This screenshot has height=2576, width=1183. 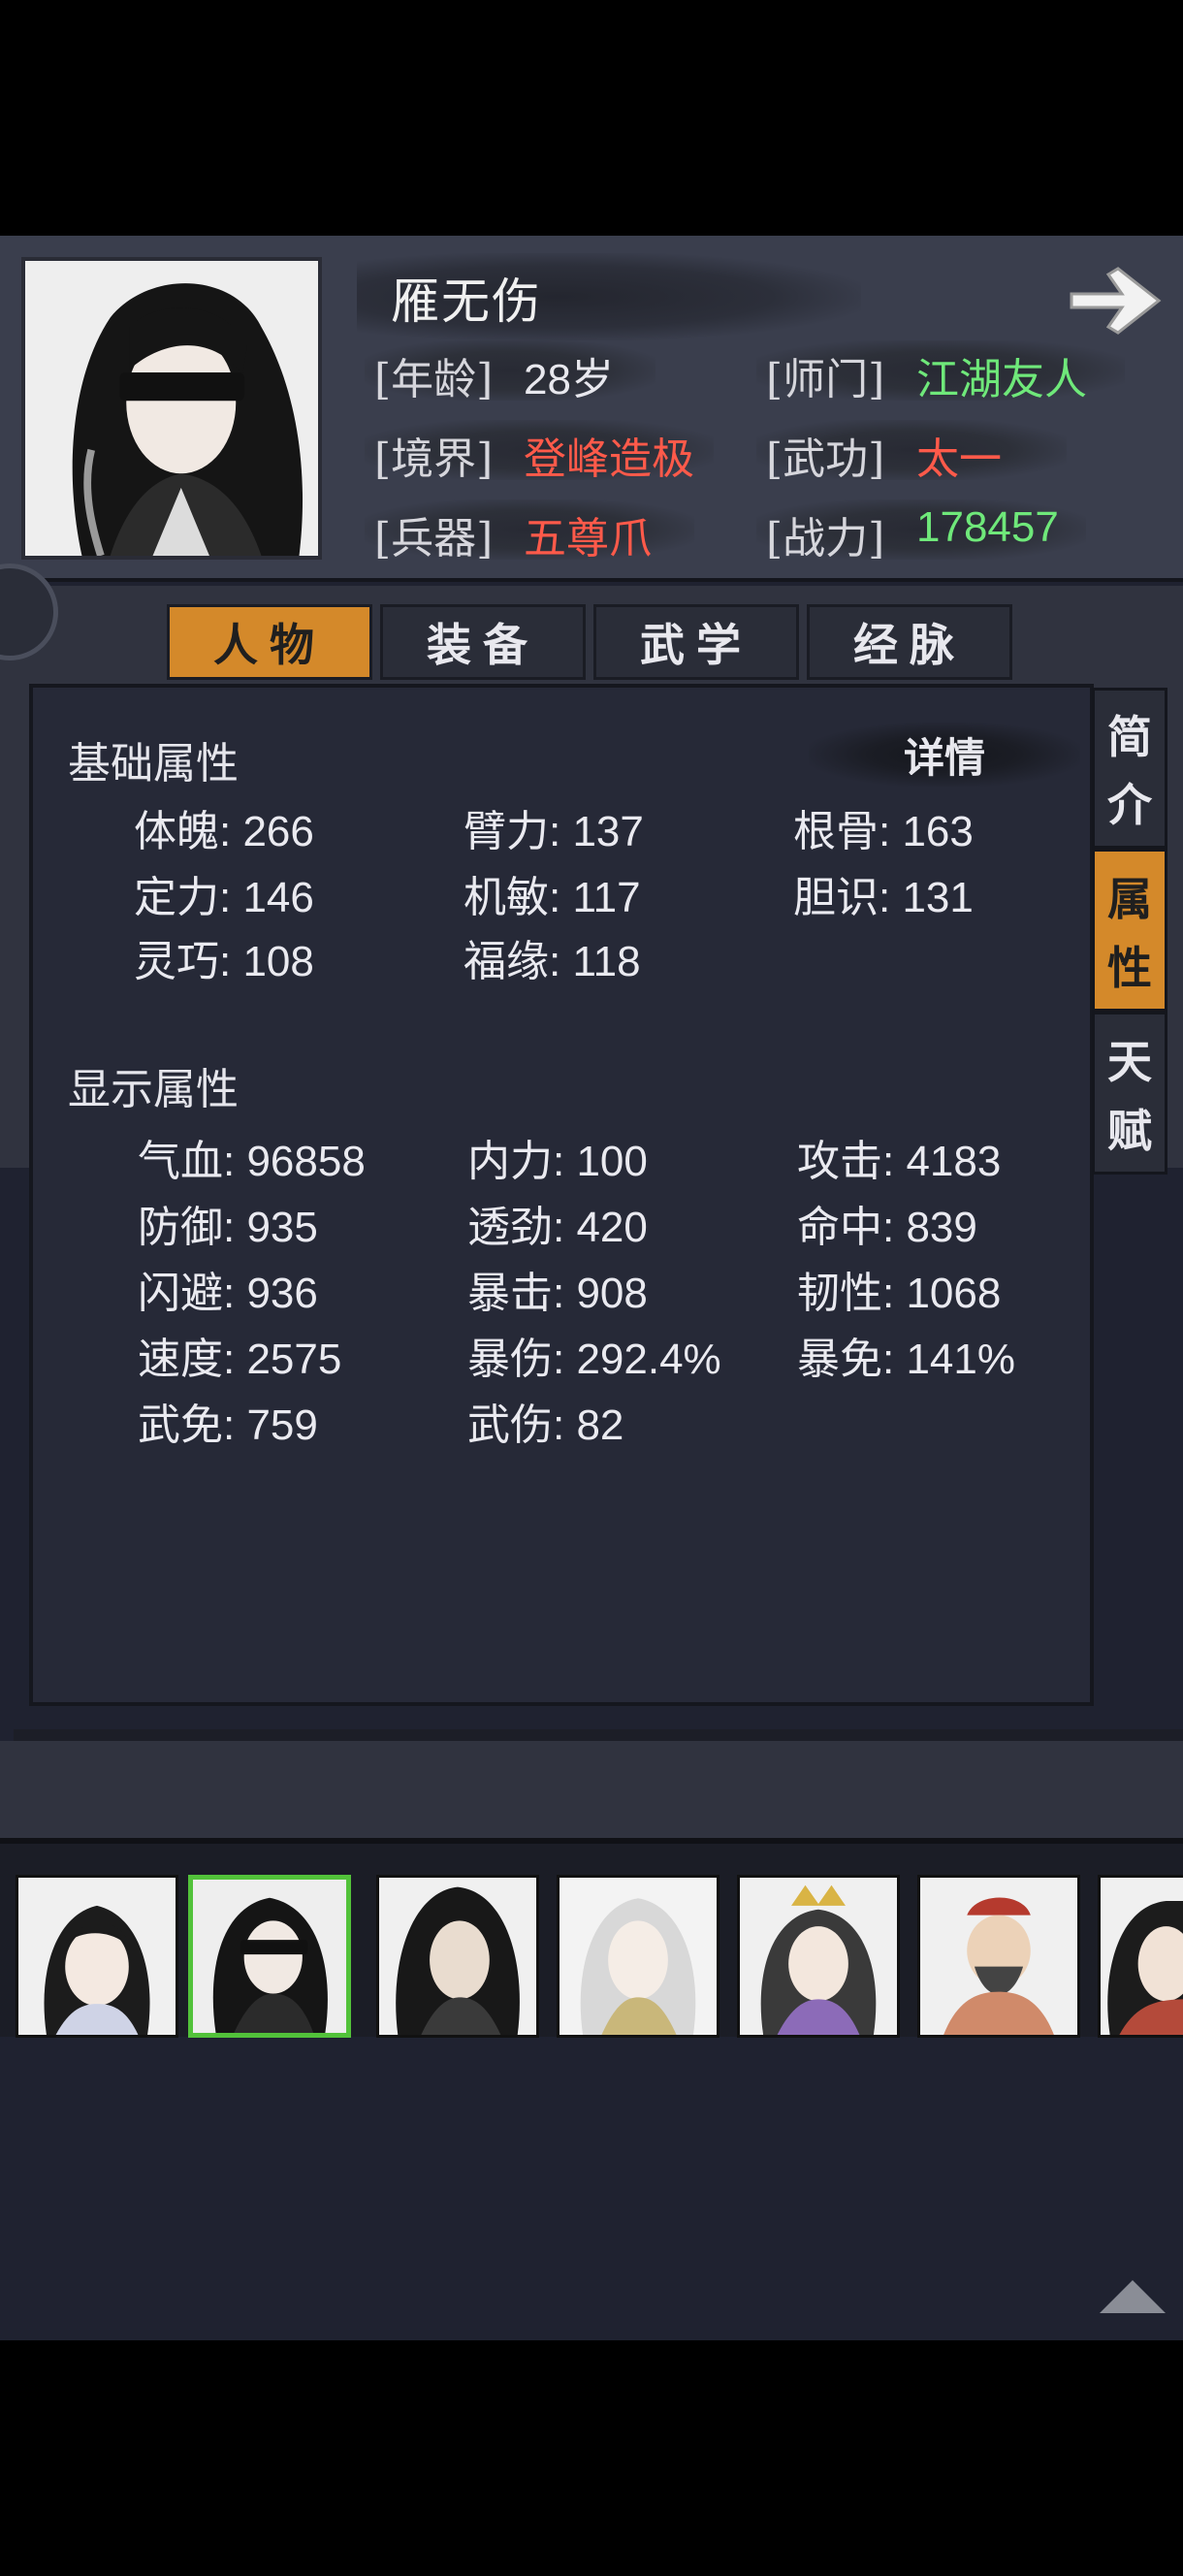 I want to click on weapon-label: [兵器], so click(x=434, y=539).